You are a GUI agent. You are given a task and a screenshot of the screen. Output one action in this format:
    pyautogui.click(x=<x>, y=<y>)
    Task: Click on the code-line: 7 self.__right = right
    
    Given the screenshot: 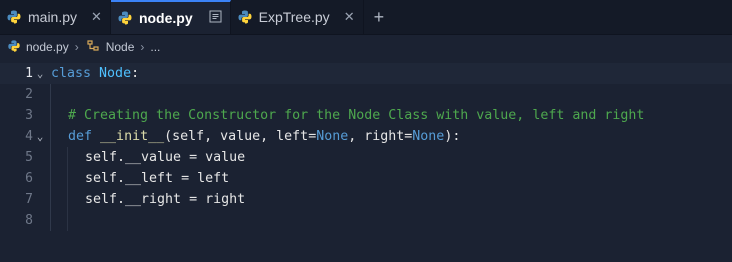 What is the action you would take?
    pyautogui.click(x=366, y=199)
    